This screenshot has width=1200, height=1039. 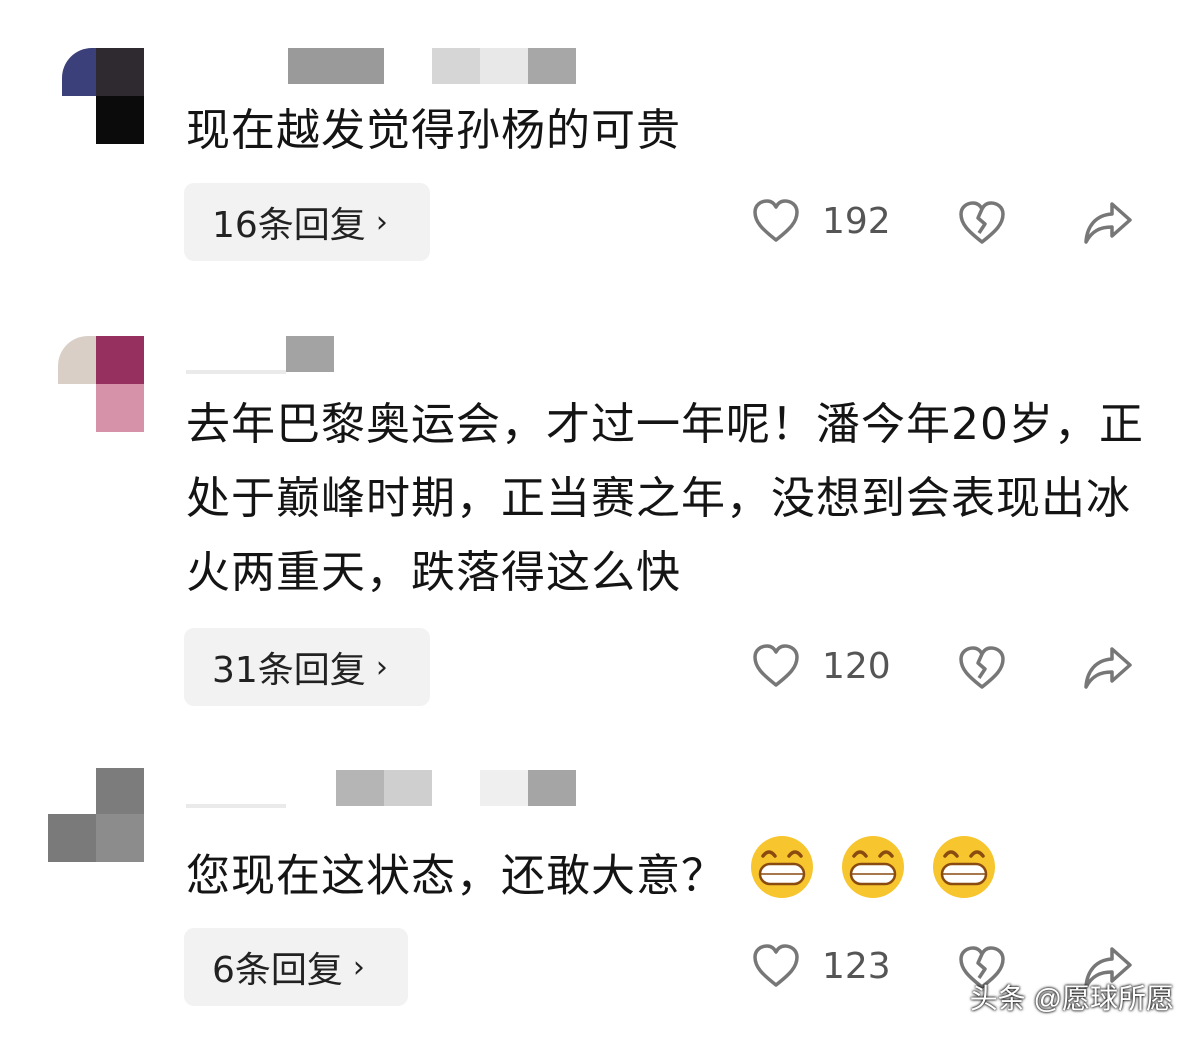 I want to click on like-button: 123, so click(x=821, y=966).